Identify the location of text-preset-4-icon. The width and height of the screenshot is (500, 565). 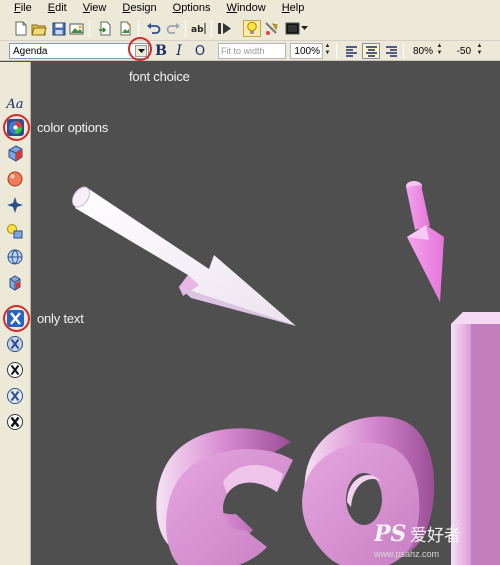
(15, 396).